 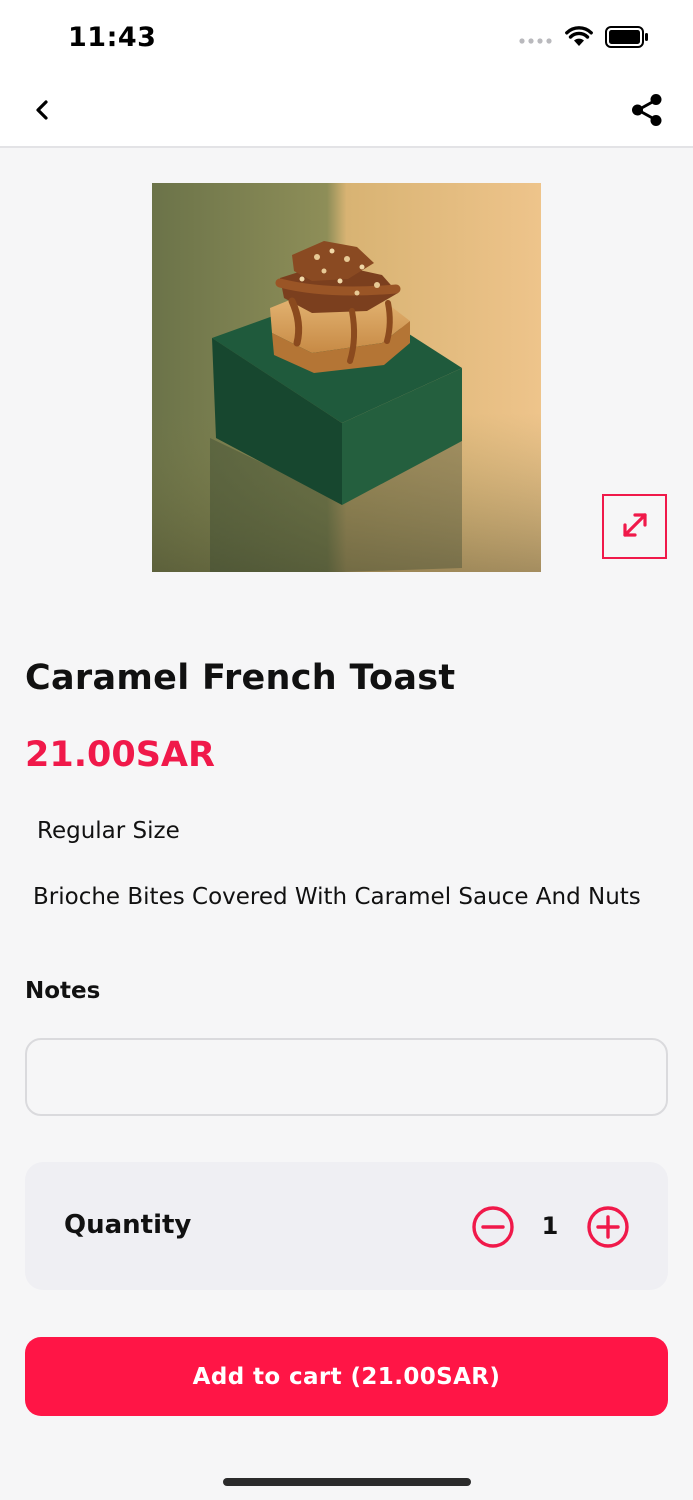 I want to click on share-icon, so click(x=647, y=112).